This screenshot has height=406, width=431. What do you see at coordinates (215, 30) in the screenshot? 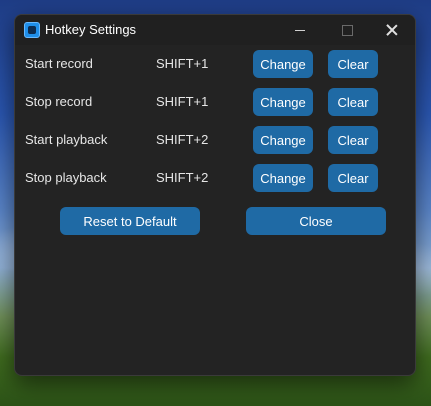
I see `title-bar: Hotkey Settings` at bounding box center [215, 30].